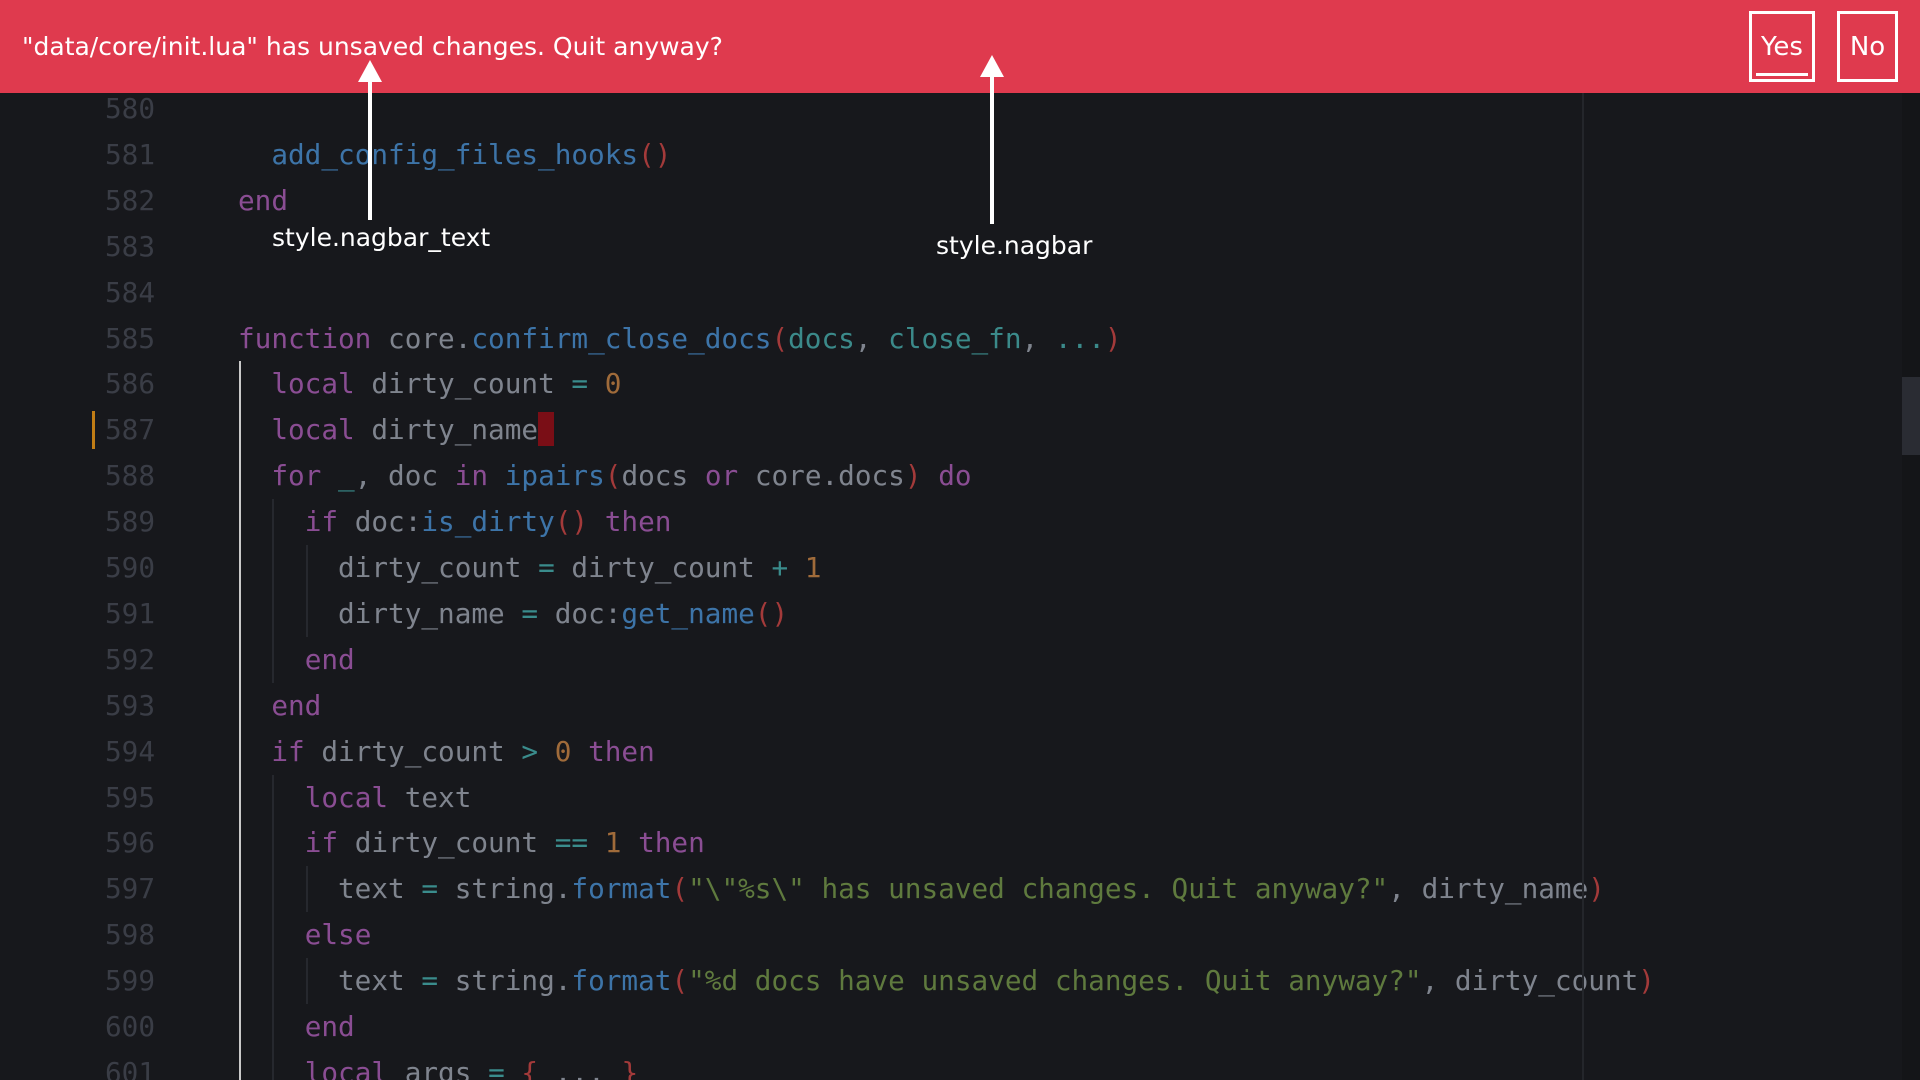  What do you see at coordinates (950, 430) in the screenshot?
I see `code-line: 587 local dirty_name` at bounding box center [950, 430].